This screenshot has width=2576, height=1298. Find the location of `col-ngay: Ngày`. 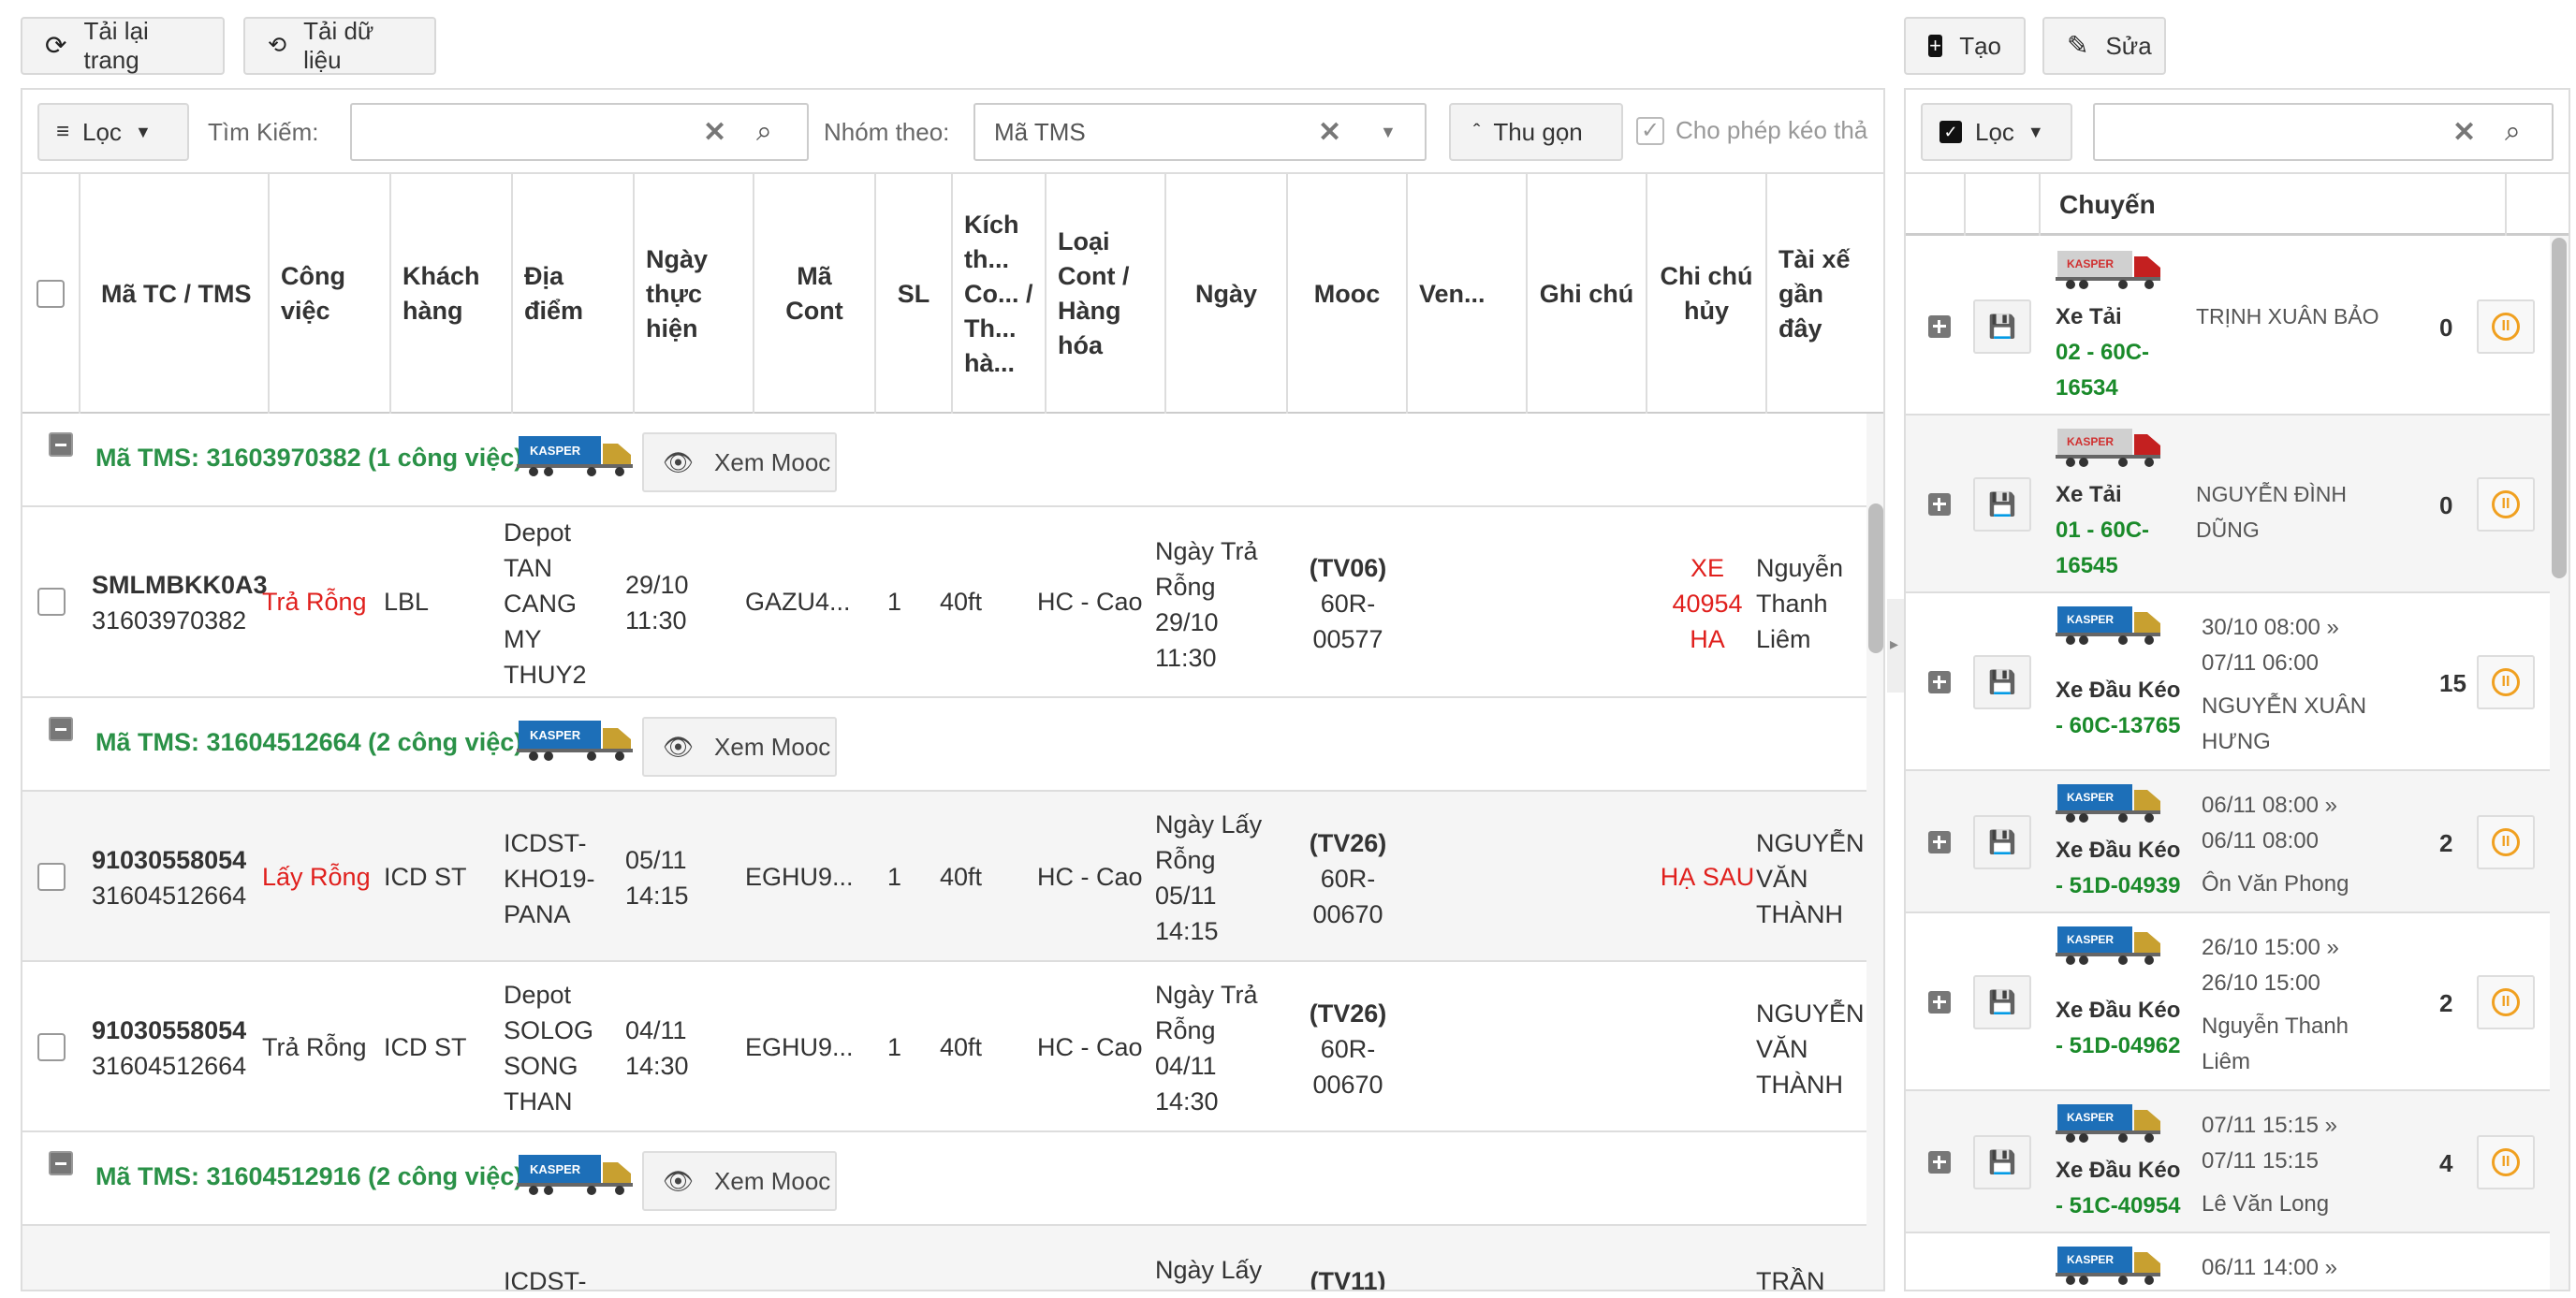

col-ngay: Ngày is located at coordinates (1227, 294).